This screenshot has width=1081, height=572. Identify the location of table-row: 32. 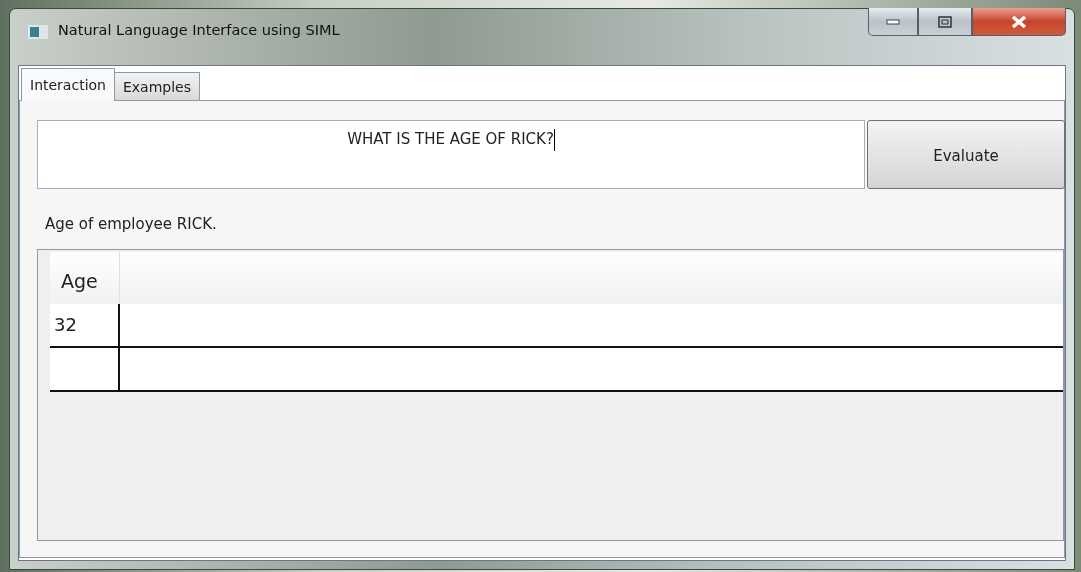
(556, 326).